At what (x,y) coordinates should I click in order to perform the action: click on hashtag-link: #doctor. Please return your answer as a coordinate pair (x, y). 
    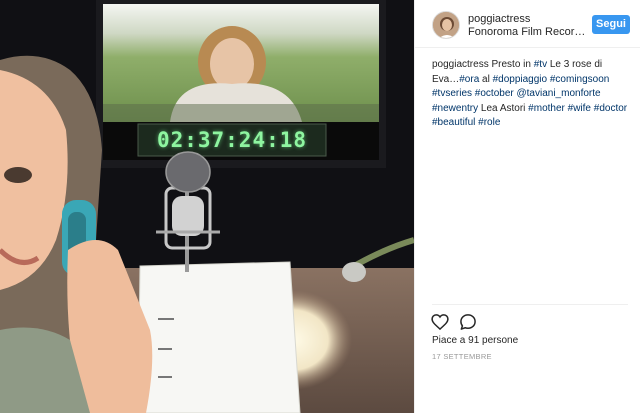
    Looking at the image, I should click on (610, 108).